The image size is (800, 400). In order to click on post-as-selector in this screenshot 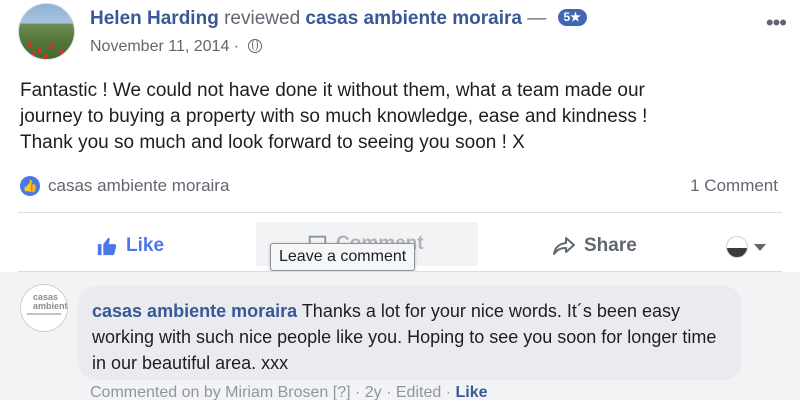, I will do `click(746, 247)`.